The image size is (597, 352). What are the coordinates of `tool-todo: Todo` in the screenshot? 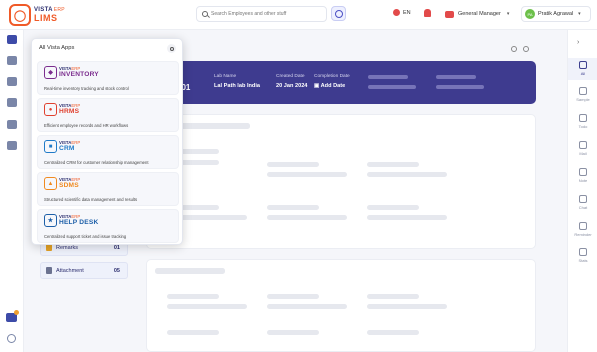 It's located at (582, 121).